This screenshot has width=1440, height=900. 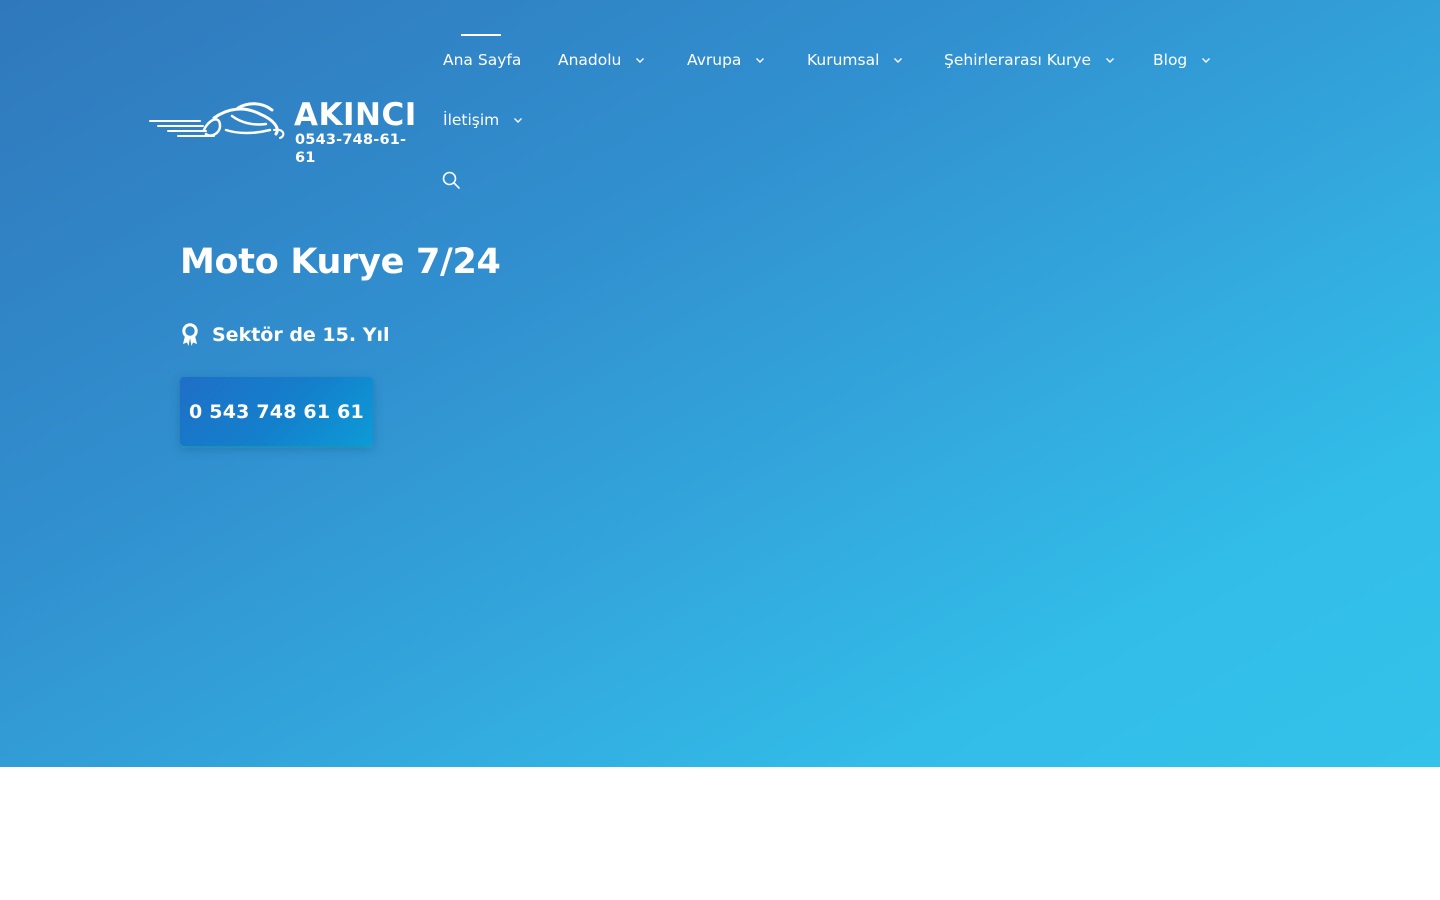 I want to click on nav-item-label: Anadolu, so click(x=590, y=60).